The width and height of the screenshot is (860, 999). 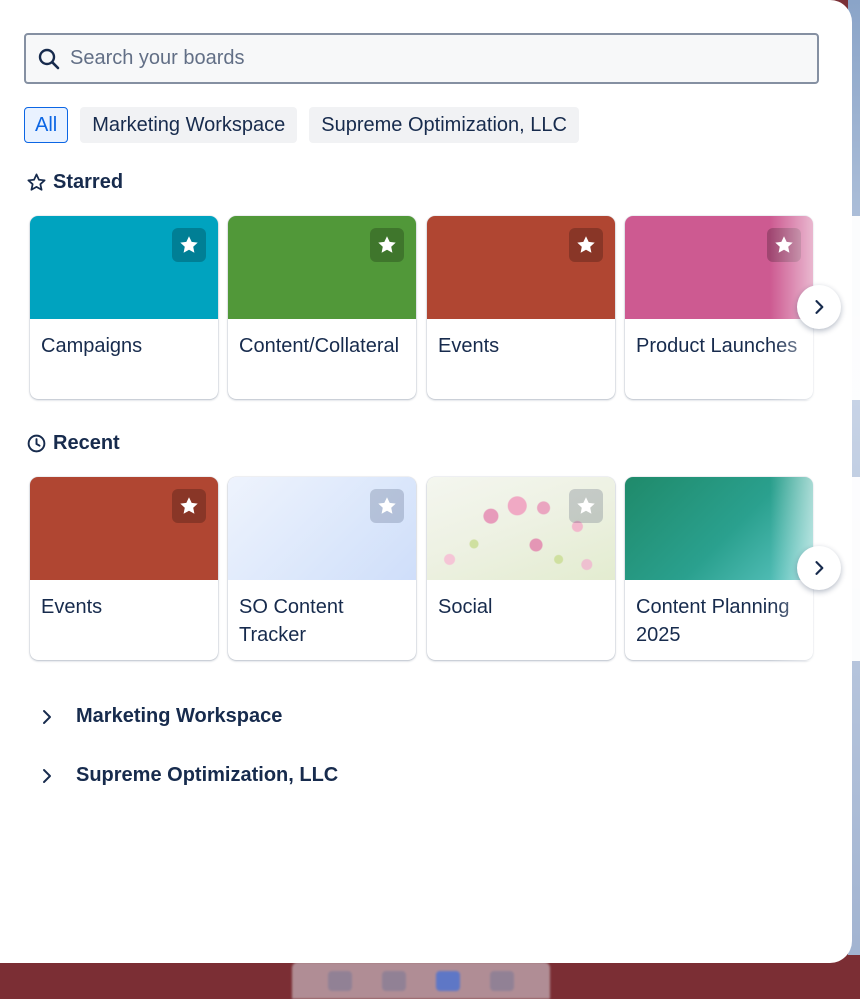 What do you see at coordinates (465, 607) in the screenshot?
I see `board-name: Social` at bounding box center [465, 607].